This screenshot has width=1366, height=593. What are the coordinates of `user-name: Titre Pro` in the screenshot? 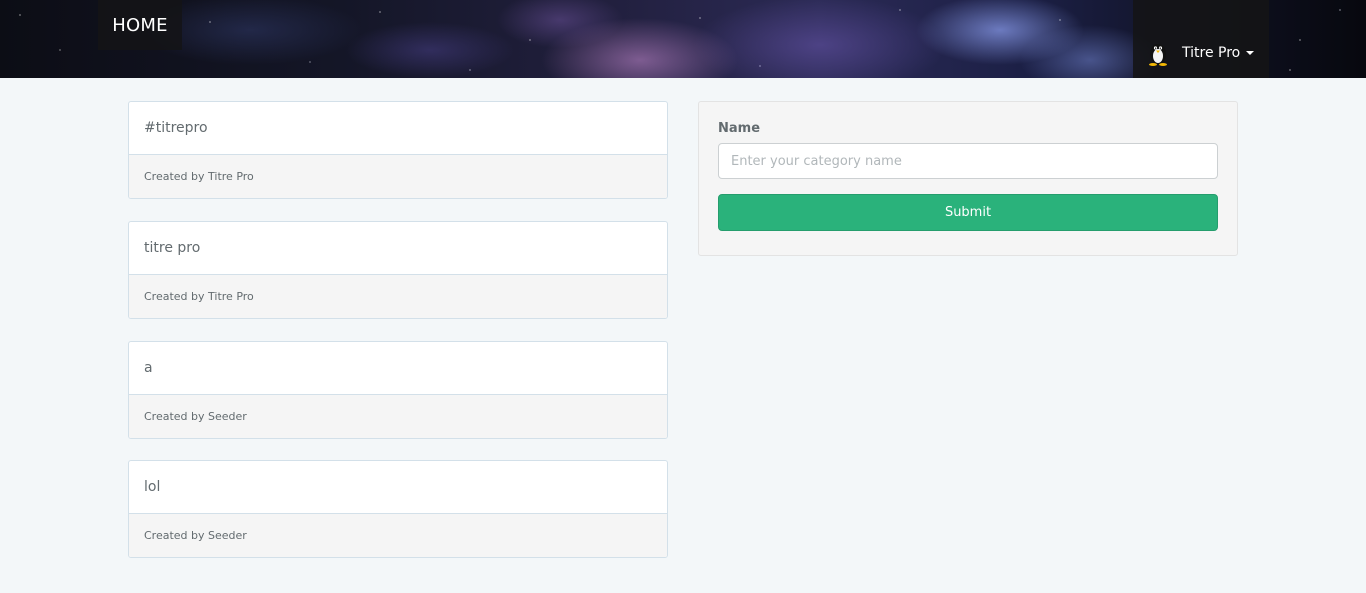 It's located at (1211, 53).